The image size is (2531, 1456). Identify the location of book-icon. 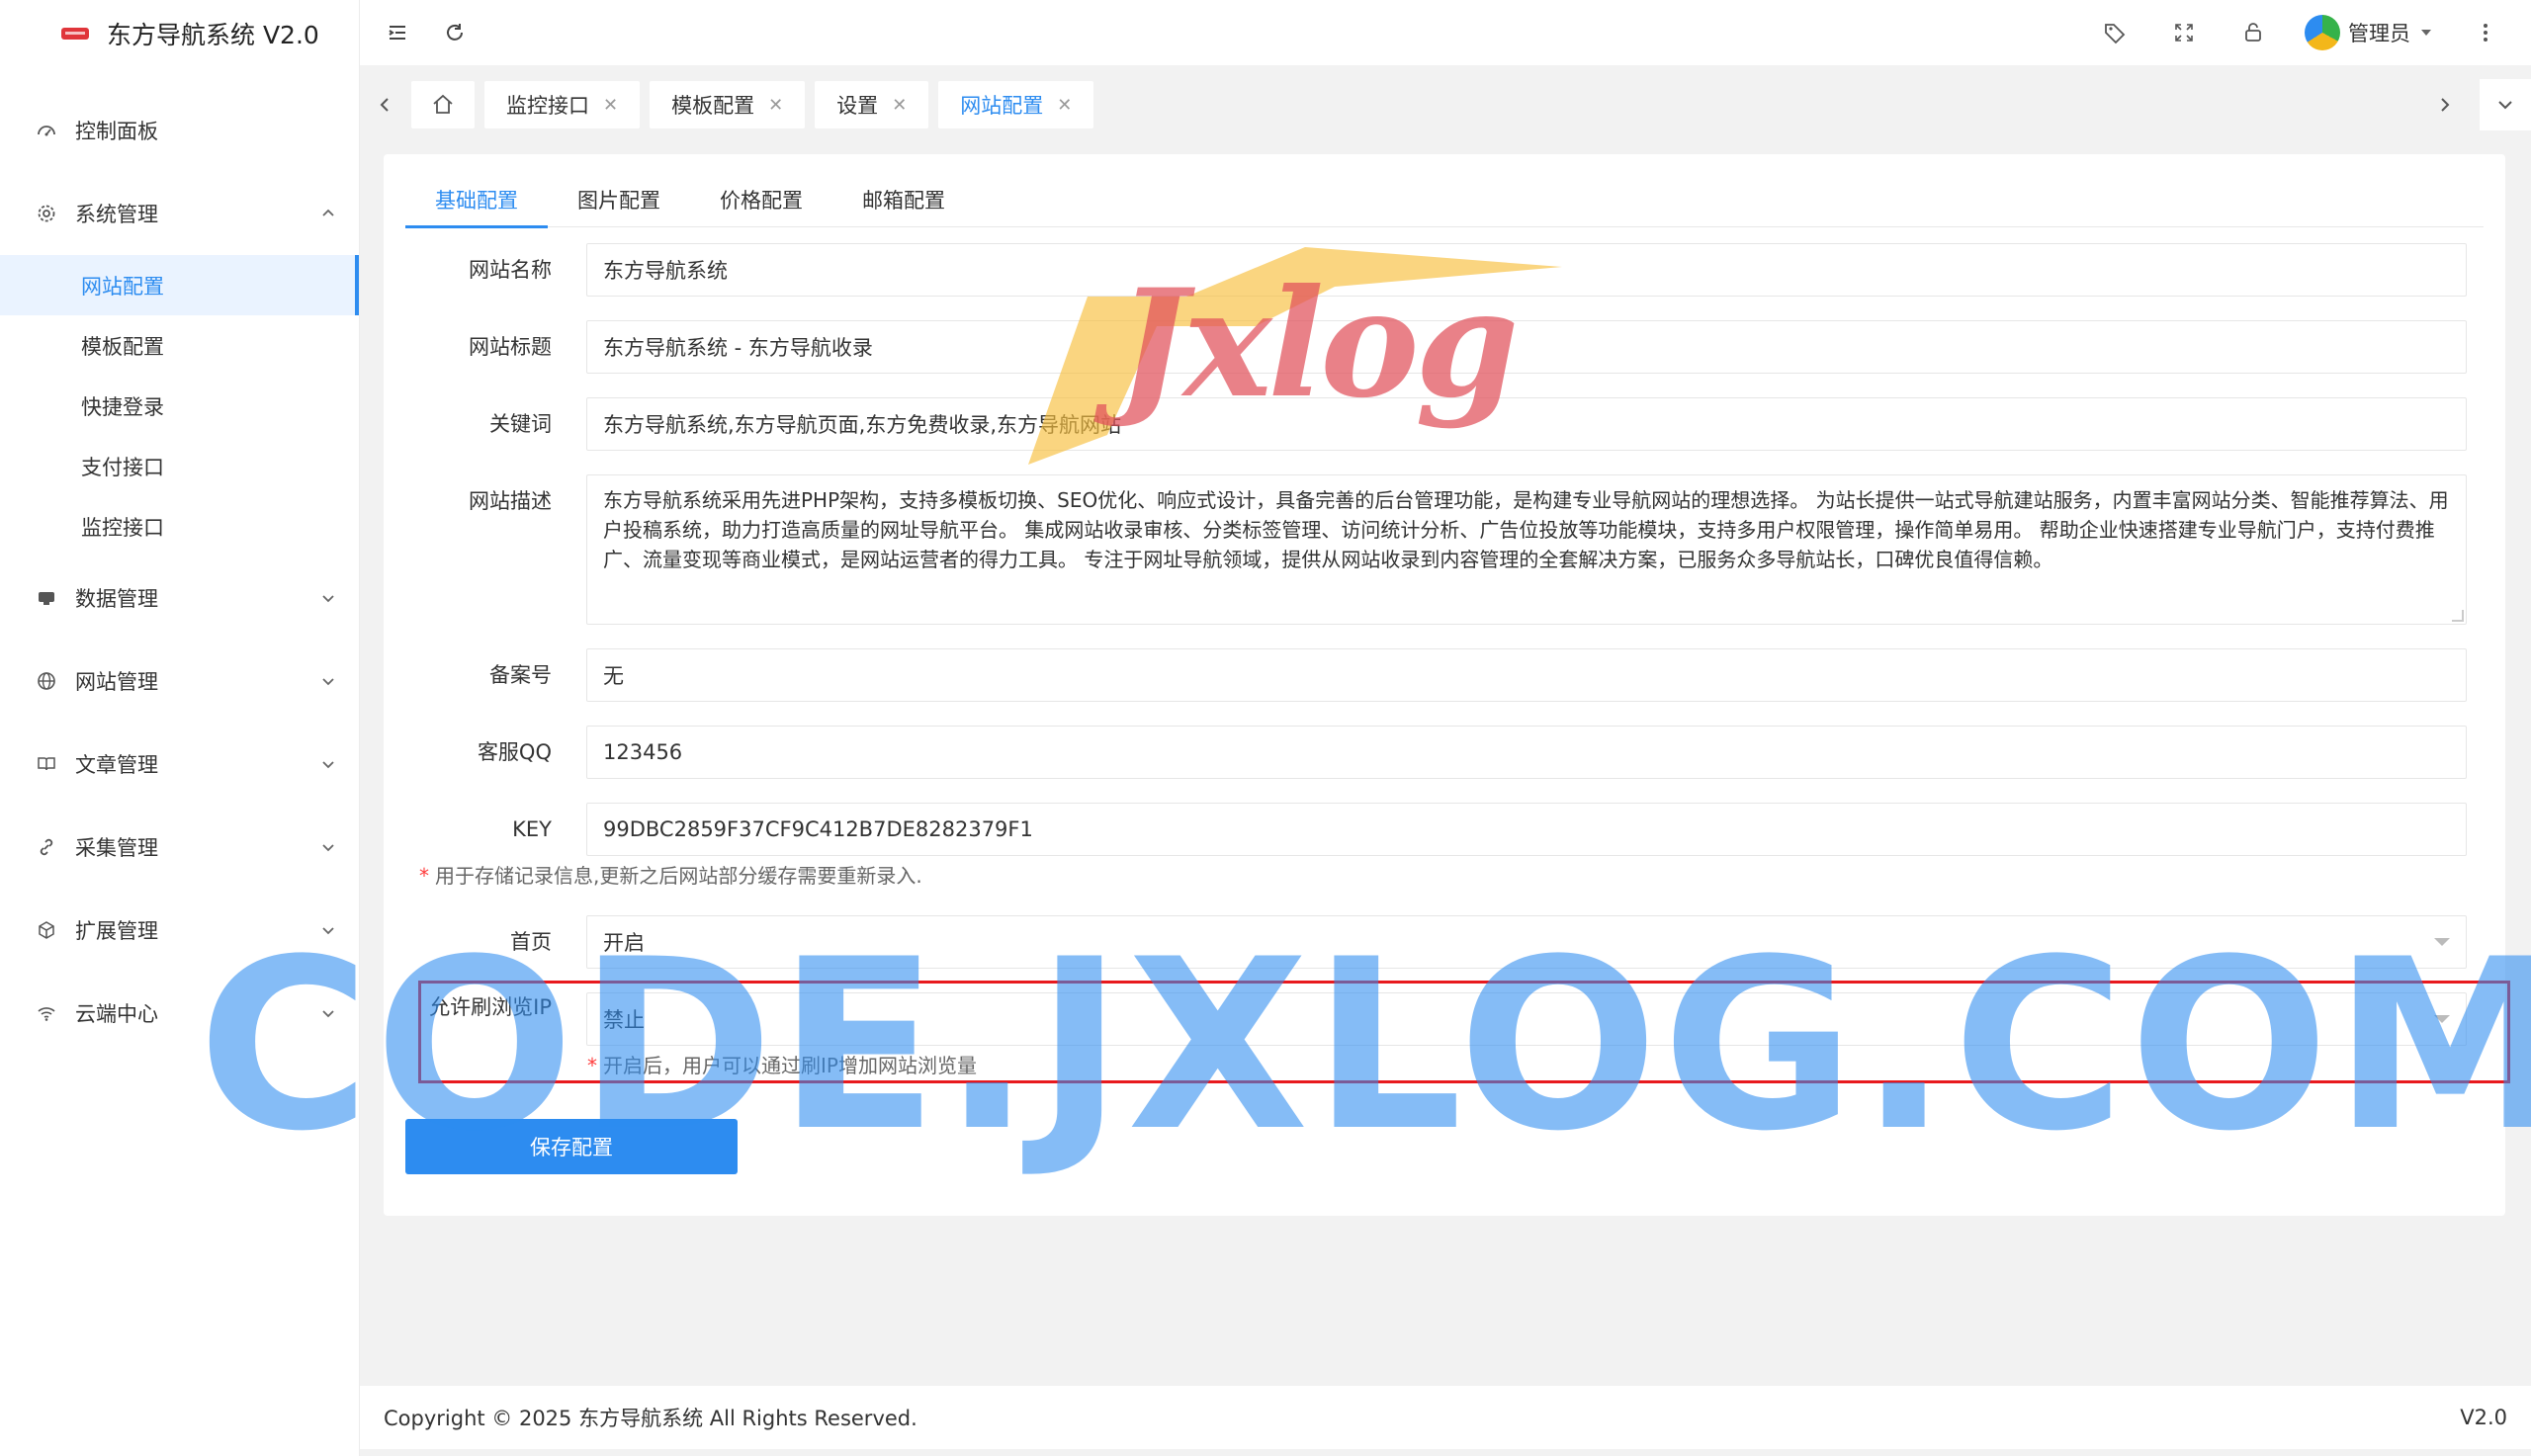
(47, 764).